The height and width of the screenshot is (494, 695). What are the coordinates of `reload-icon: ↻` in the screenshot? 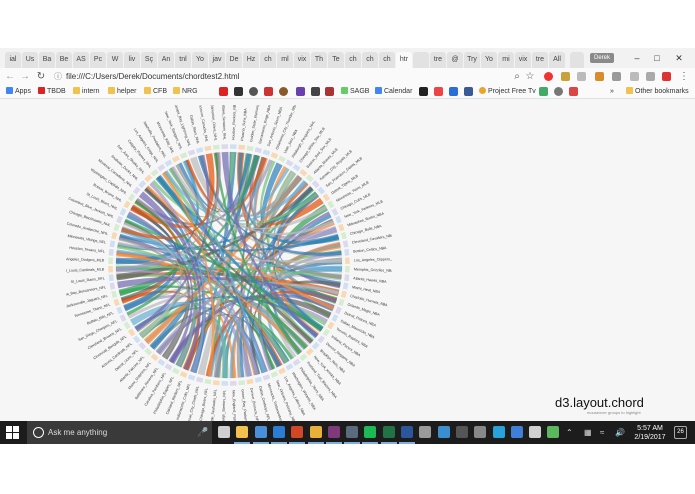 It's located at (41, 76).